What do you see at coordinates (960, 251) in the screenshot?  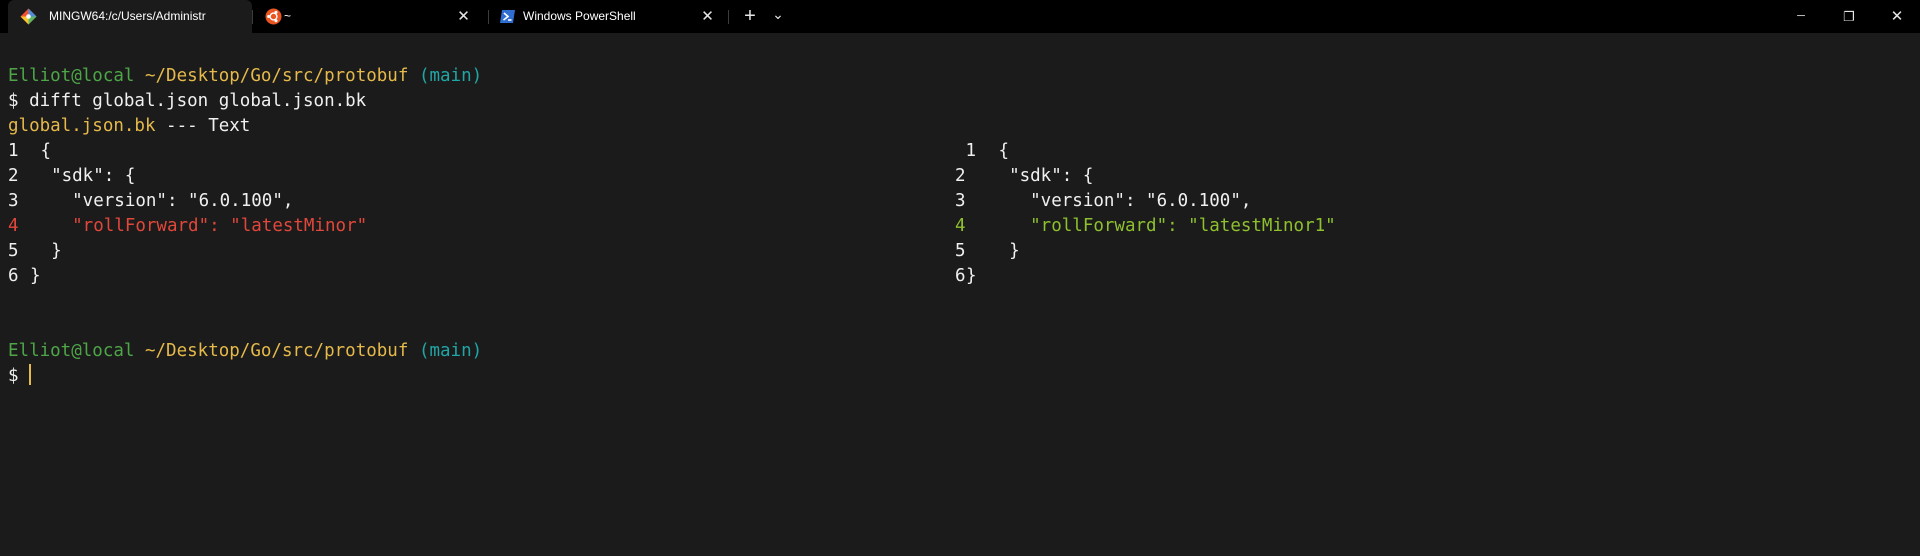 I see `right-line-number: 5` at bounding box center [960, 251].